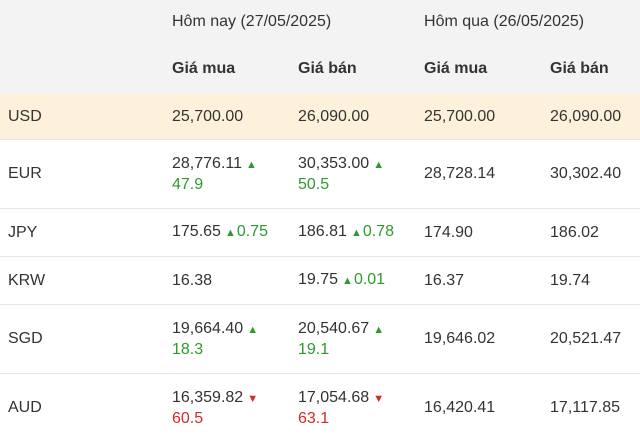 The width and height of the screenshot is (640, 435). I want to click on today-sell-value: 186.81, so click(322, 231).